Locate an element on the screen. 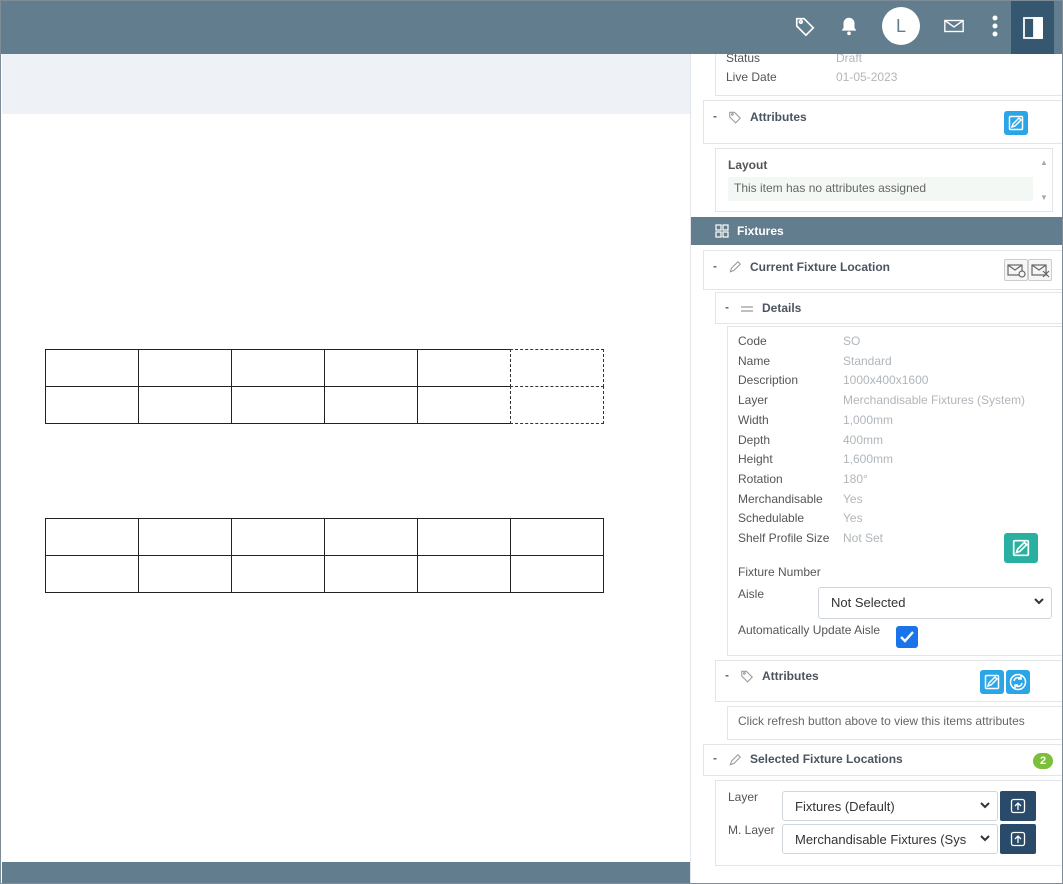  detail-value: Merchandisable Fixtures (System) is located at coordinates (934, 400).